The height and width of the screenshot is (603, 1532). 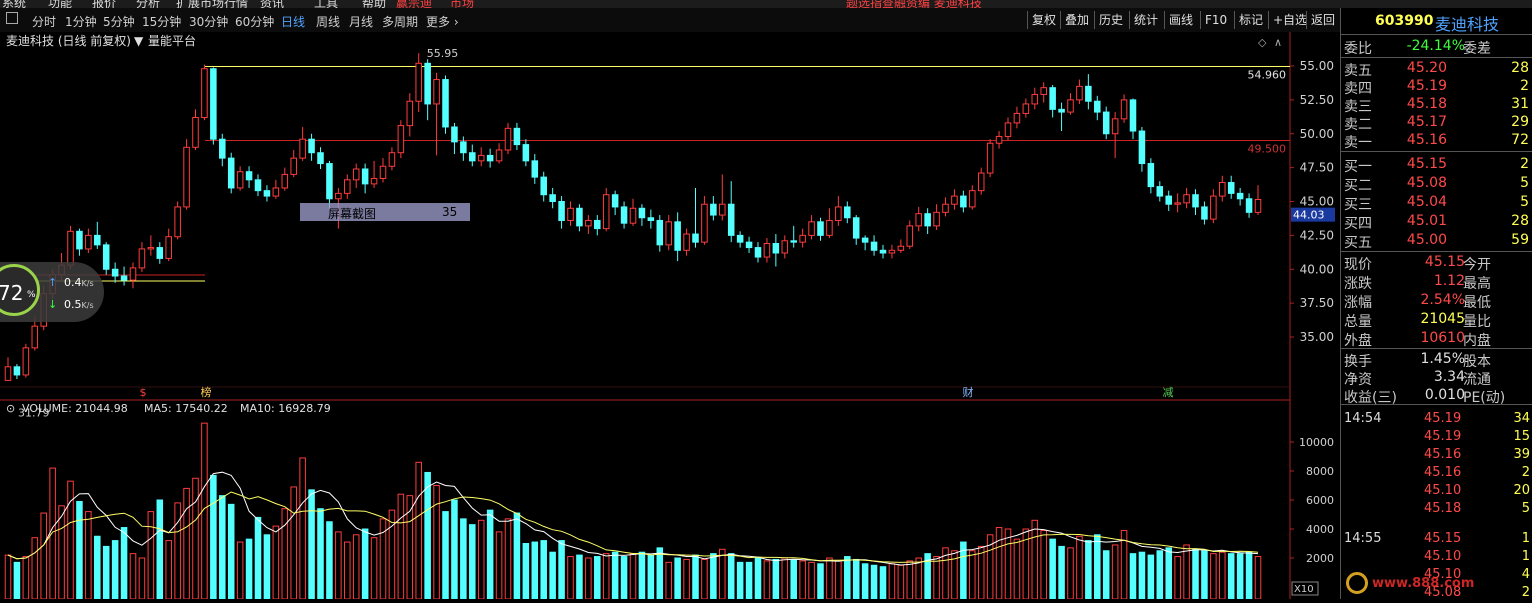 What do you see at coordinates (161, 21) in the screenshot?
I see `period-tab: 15分钟` at bounding box center [161, 21].